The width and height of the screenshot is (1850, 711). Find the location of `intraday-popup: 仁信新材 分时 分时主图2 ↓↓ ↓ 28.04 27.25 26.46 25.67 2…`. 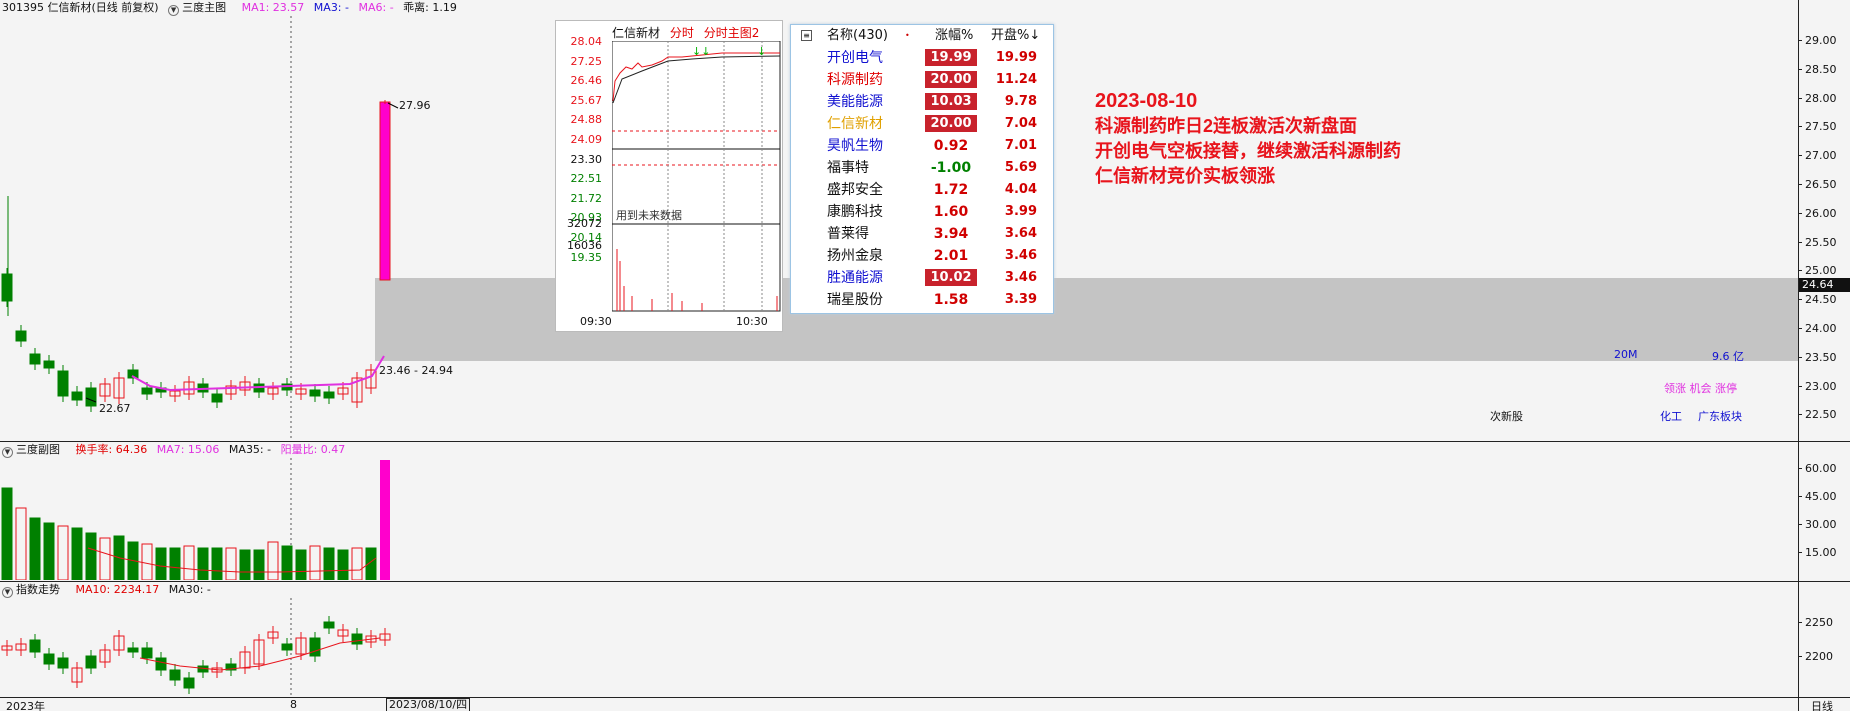

intraday-popup: 仁信新材 分时 分时主图2 ↓↓ ↓ 28.04 27.25 26.46 25.67 2… is located at coordinates (669, 176).